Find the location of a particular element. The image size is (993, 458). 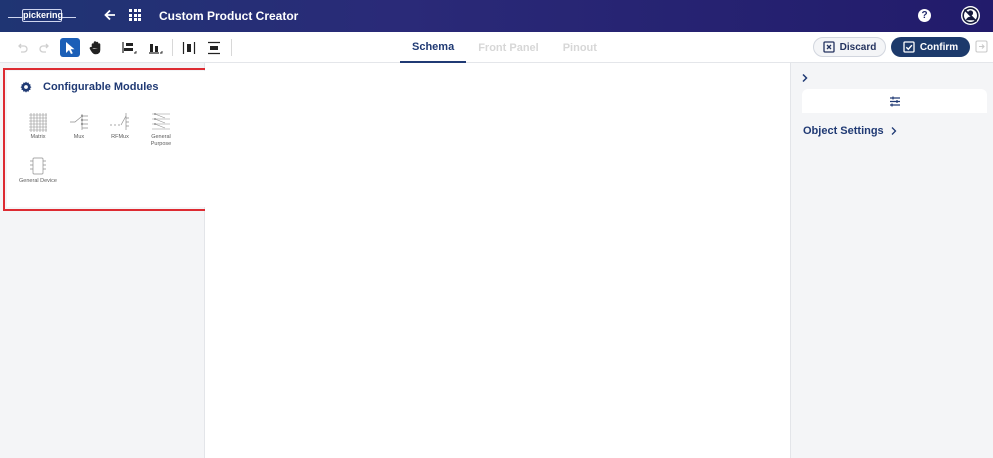

module-mux: Mux is located at coordinates (79, 126).